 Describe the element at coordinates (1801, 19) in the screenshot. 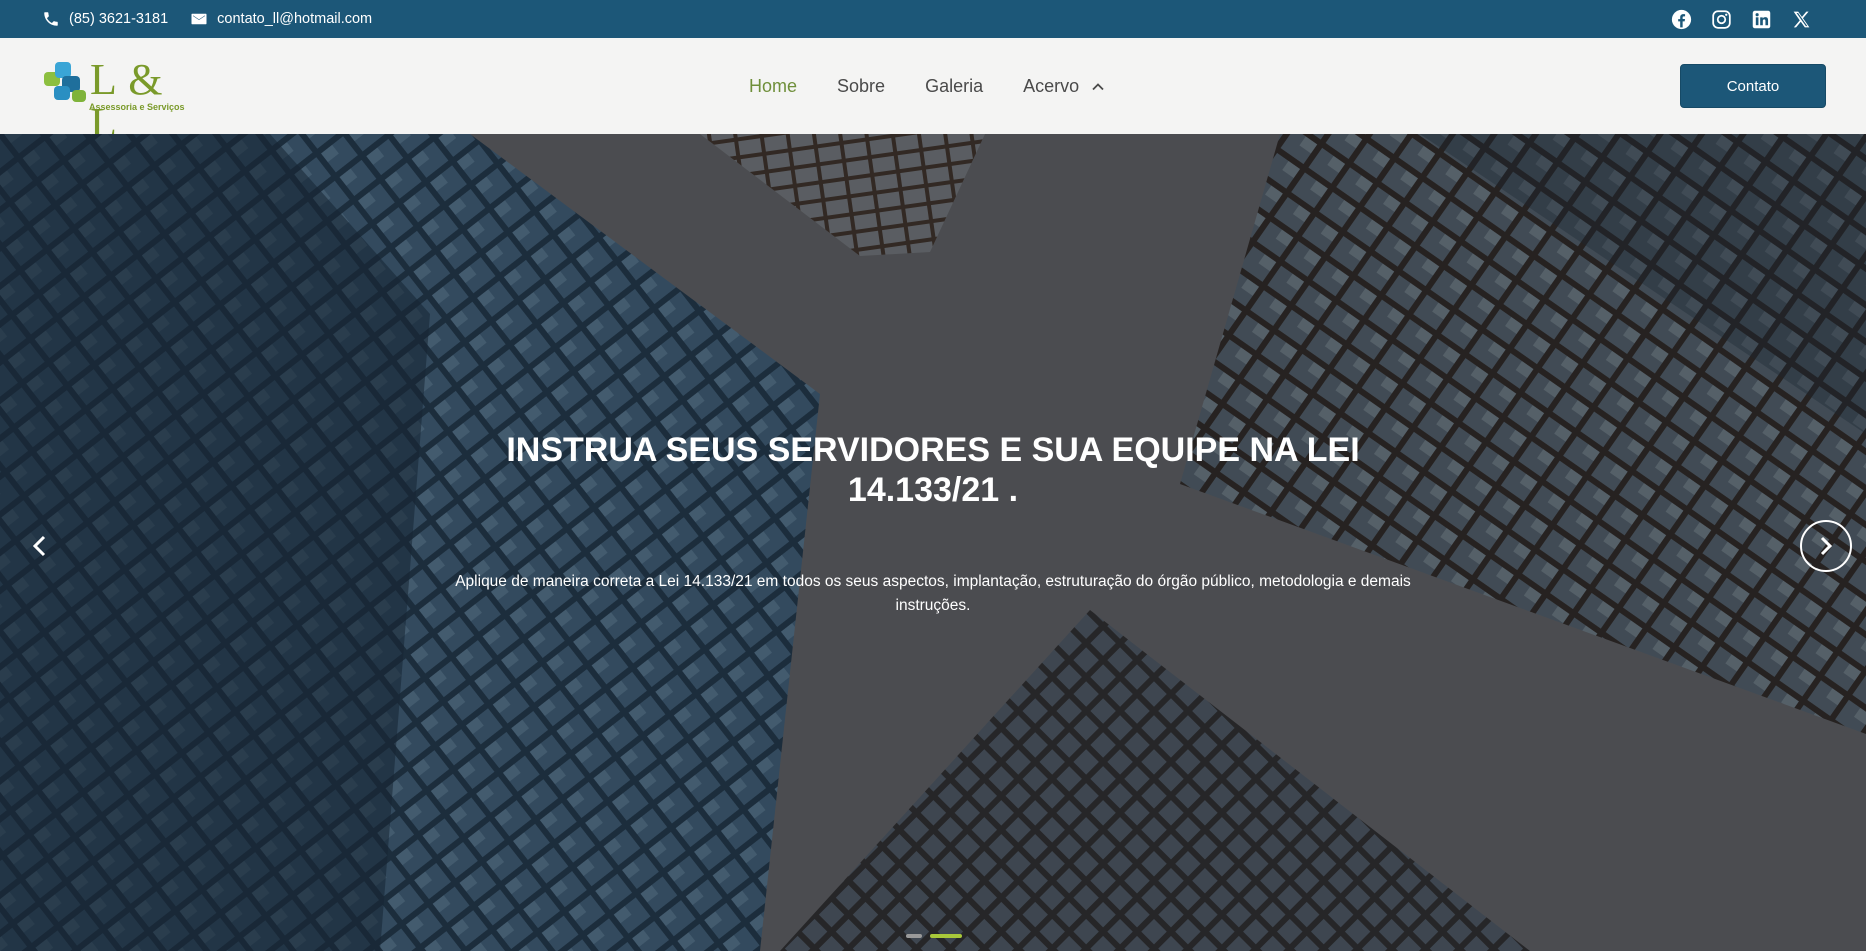

I see `x-twitter-icon` at that location.